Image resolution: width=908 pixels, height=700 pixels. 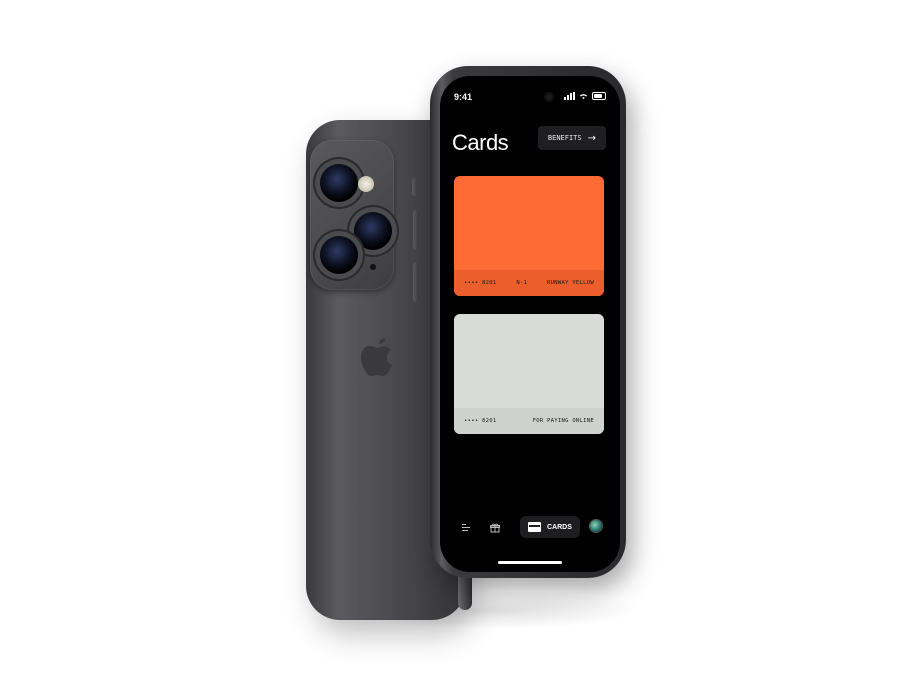 What do you see at coordinates (530, 562) in the screenshot?
I see `home-indicator` at bounding box center [530, 562].